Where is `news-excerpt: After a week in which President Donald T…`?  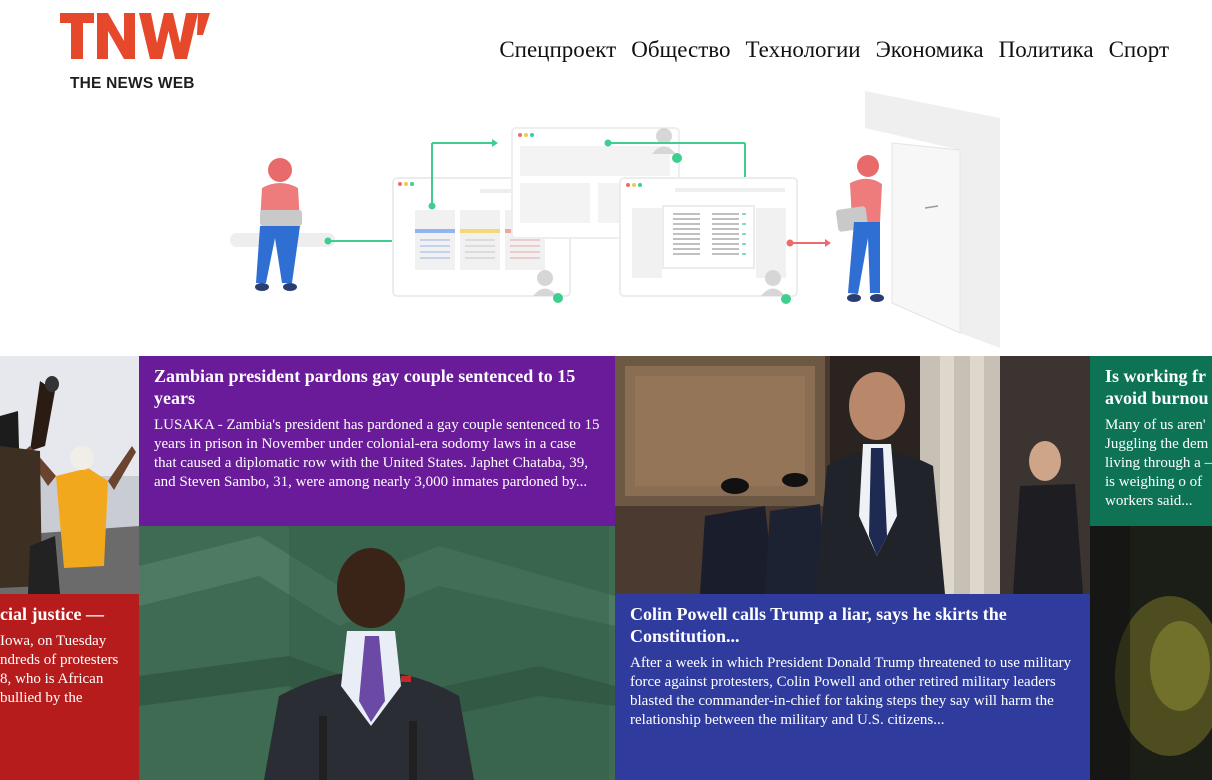
news-excerpt: After a week in which President Donald T… is located at coordinates (851, 691).